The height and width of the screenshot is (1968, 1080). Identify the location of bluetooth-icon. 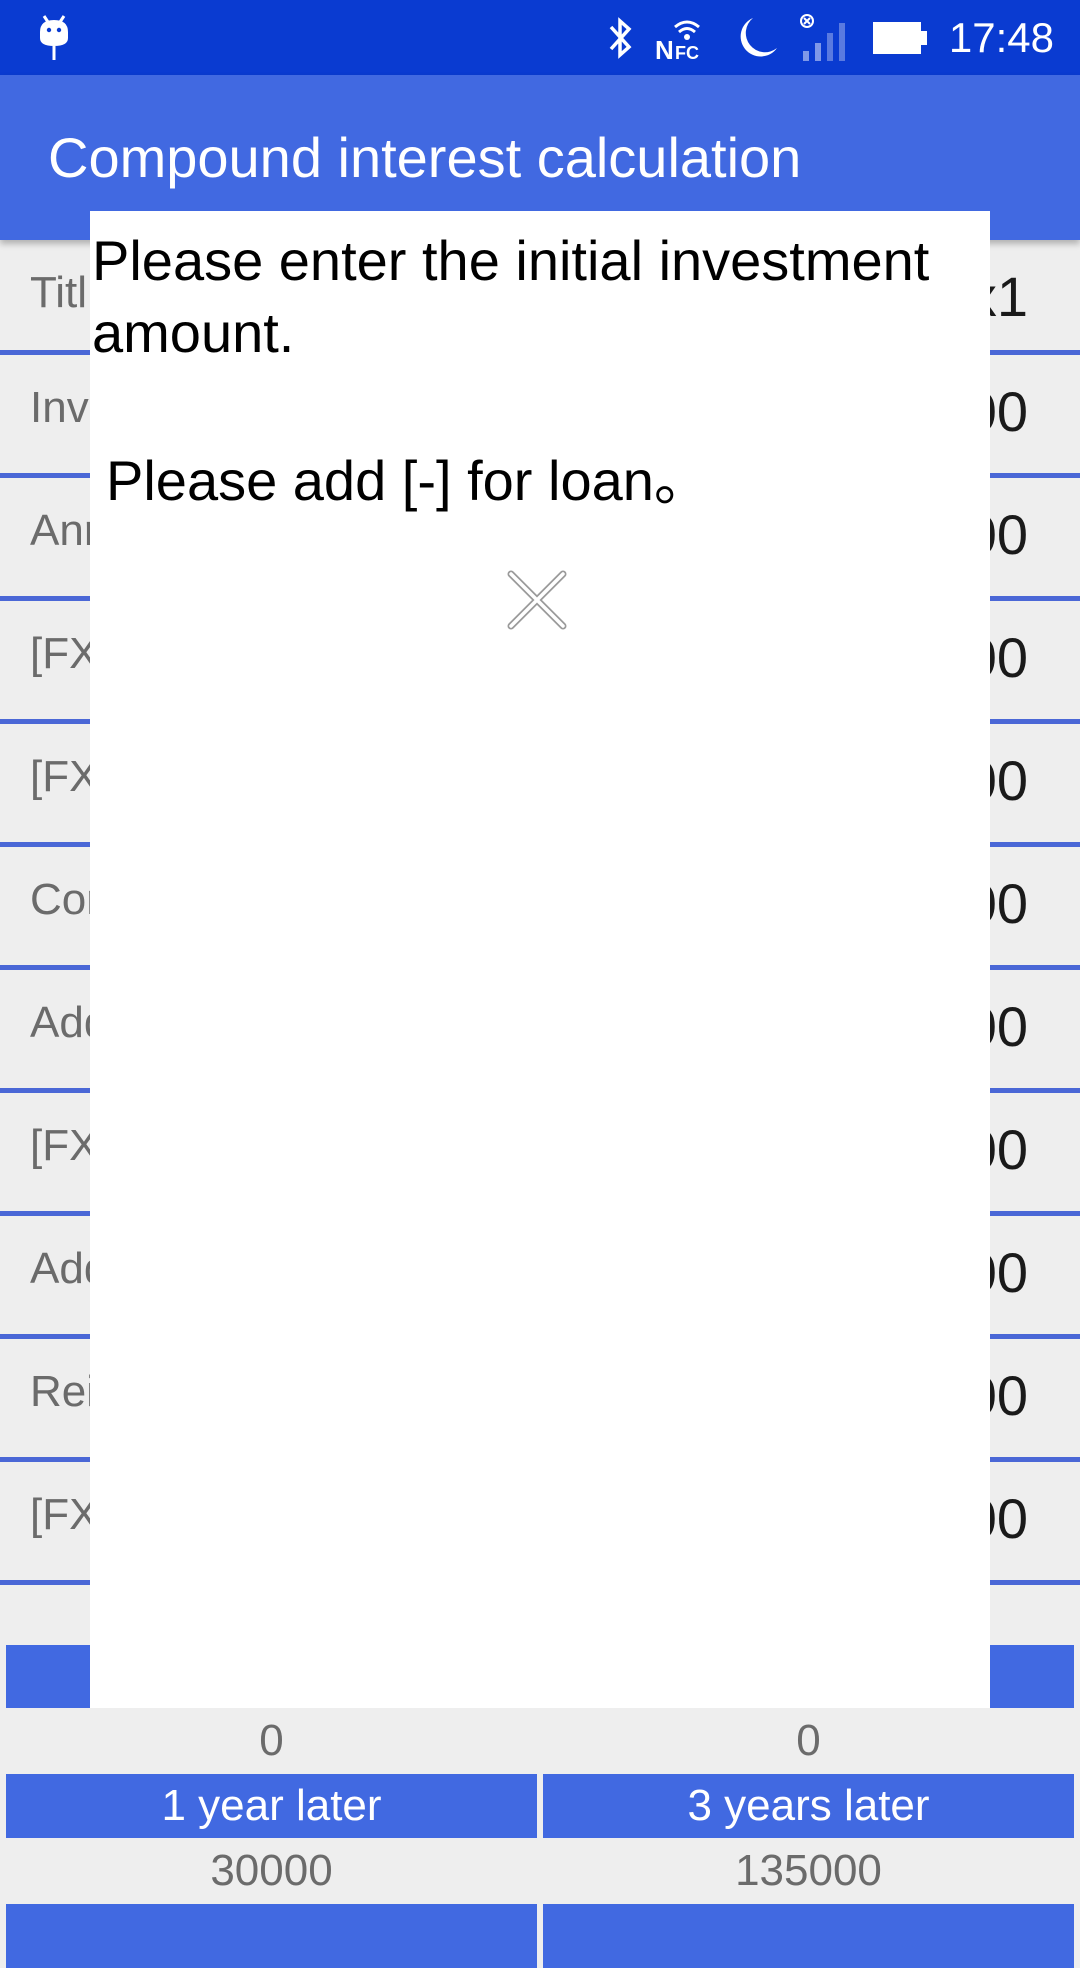
(620, 37).